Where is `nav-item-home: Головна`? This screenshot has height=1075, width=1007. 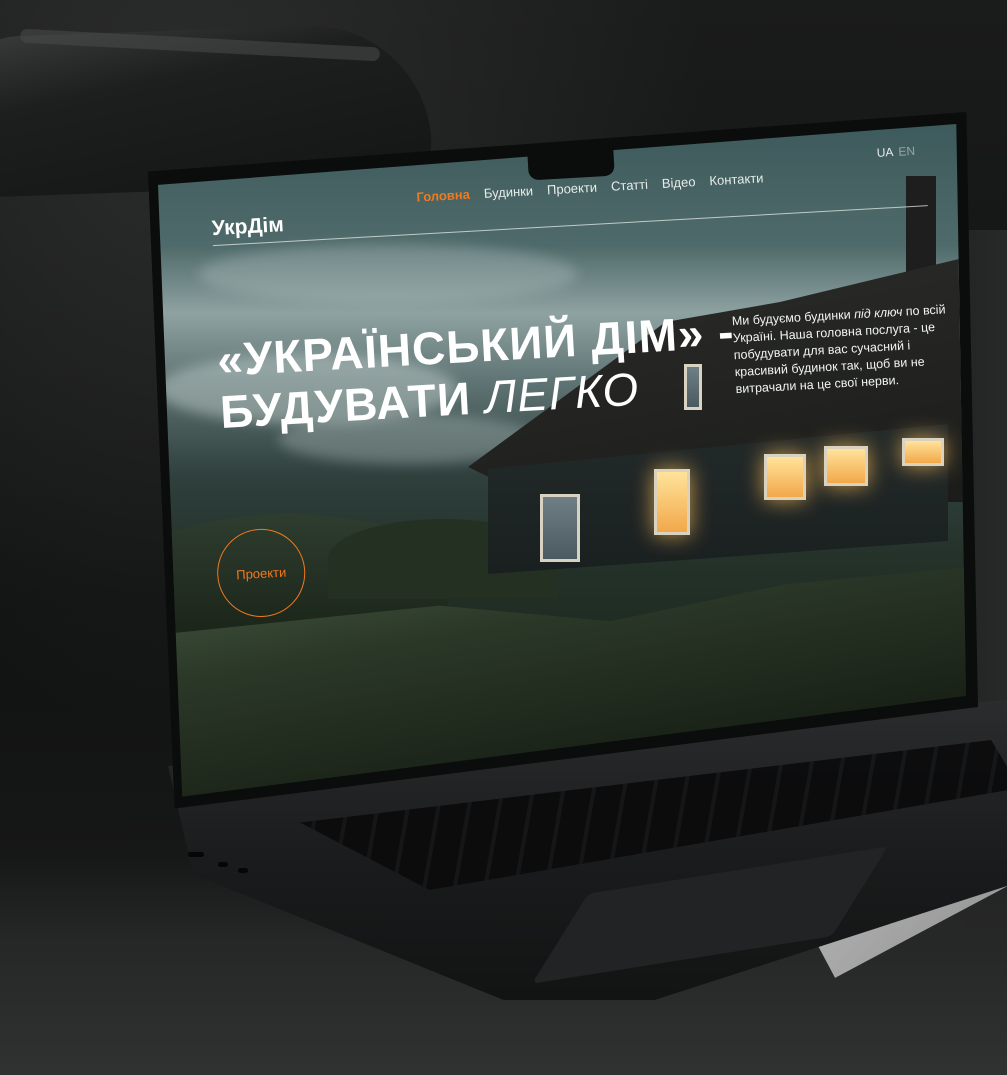 nav-item-home: Головна is located at coordinates (443, 196).